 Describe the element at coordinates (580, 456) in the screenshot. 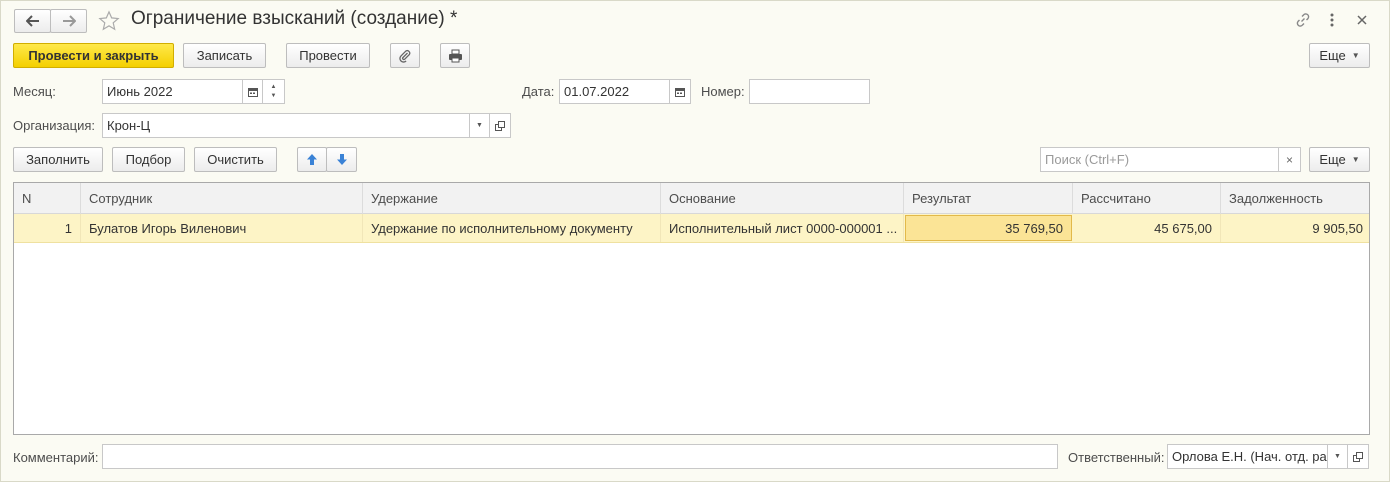

I see `comment-field` at that location.